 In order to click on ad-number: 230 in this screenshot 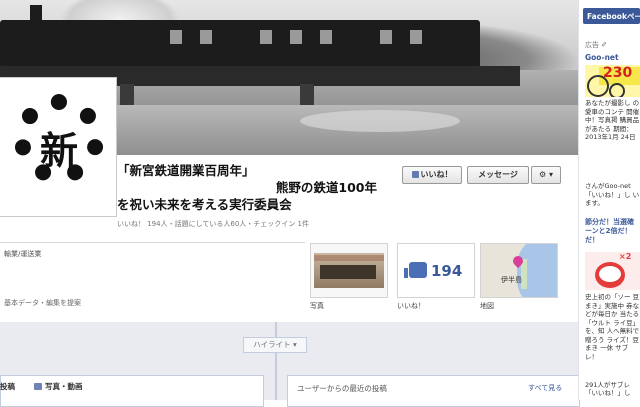, I will do `click(618, 73)`.